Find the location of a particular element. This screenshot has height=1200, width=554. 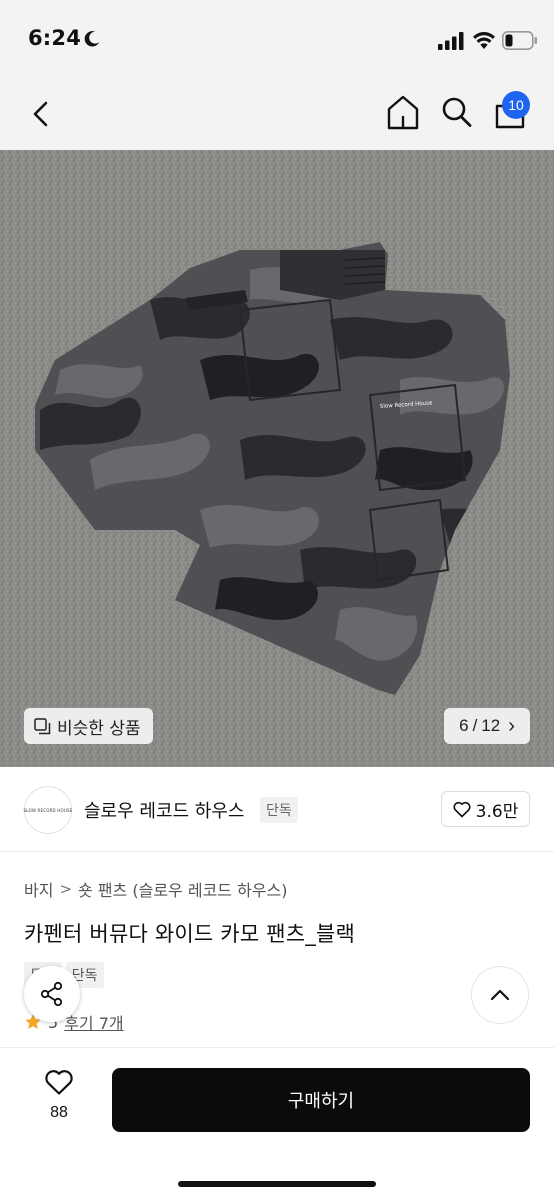

signal-icon is located at coordinates (451, 41).